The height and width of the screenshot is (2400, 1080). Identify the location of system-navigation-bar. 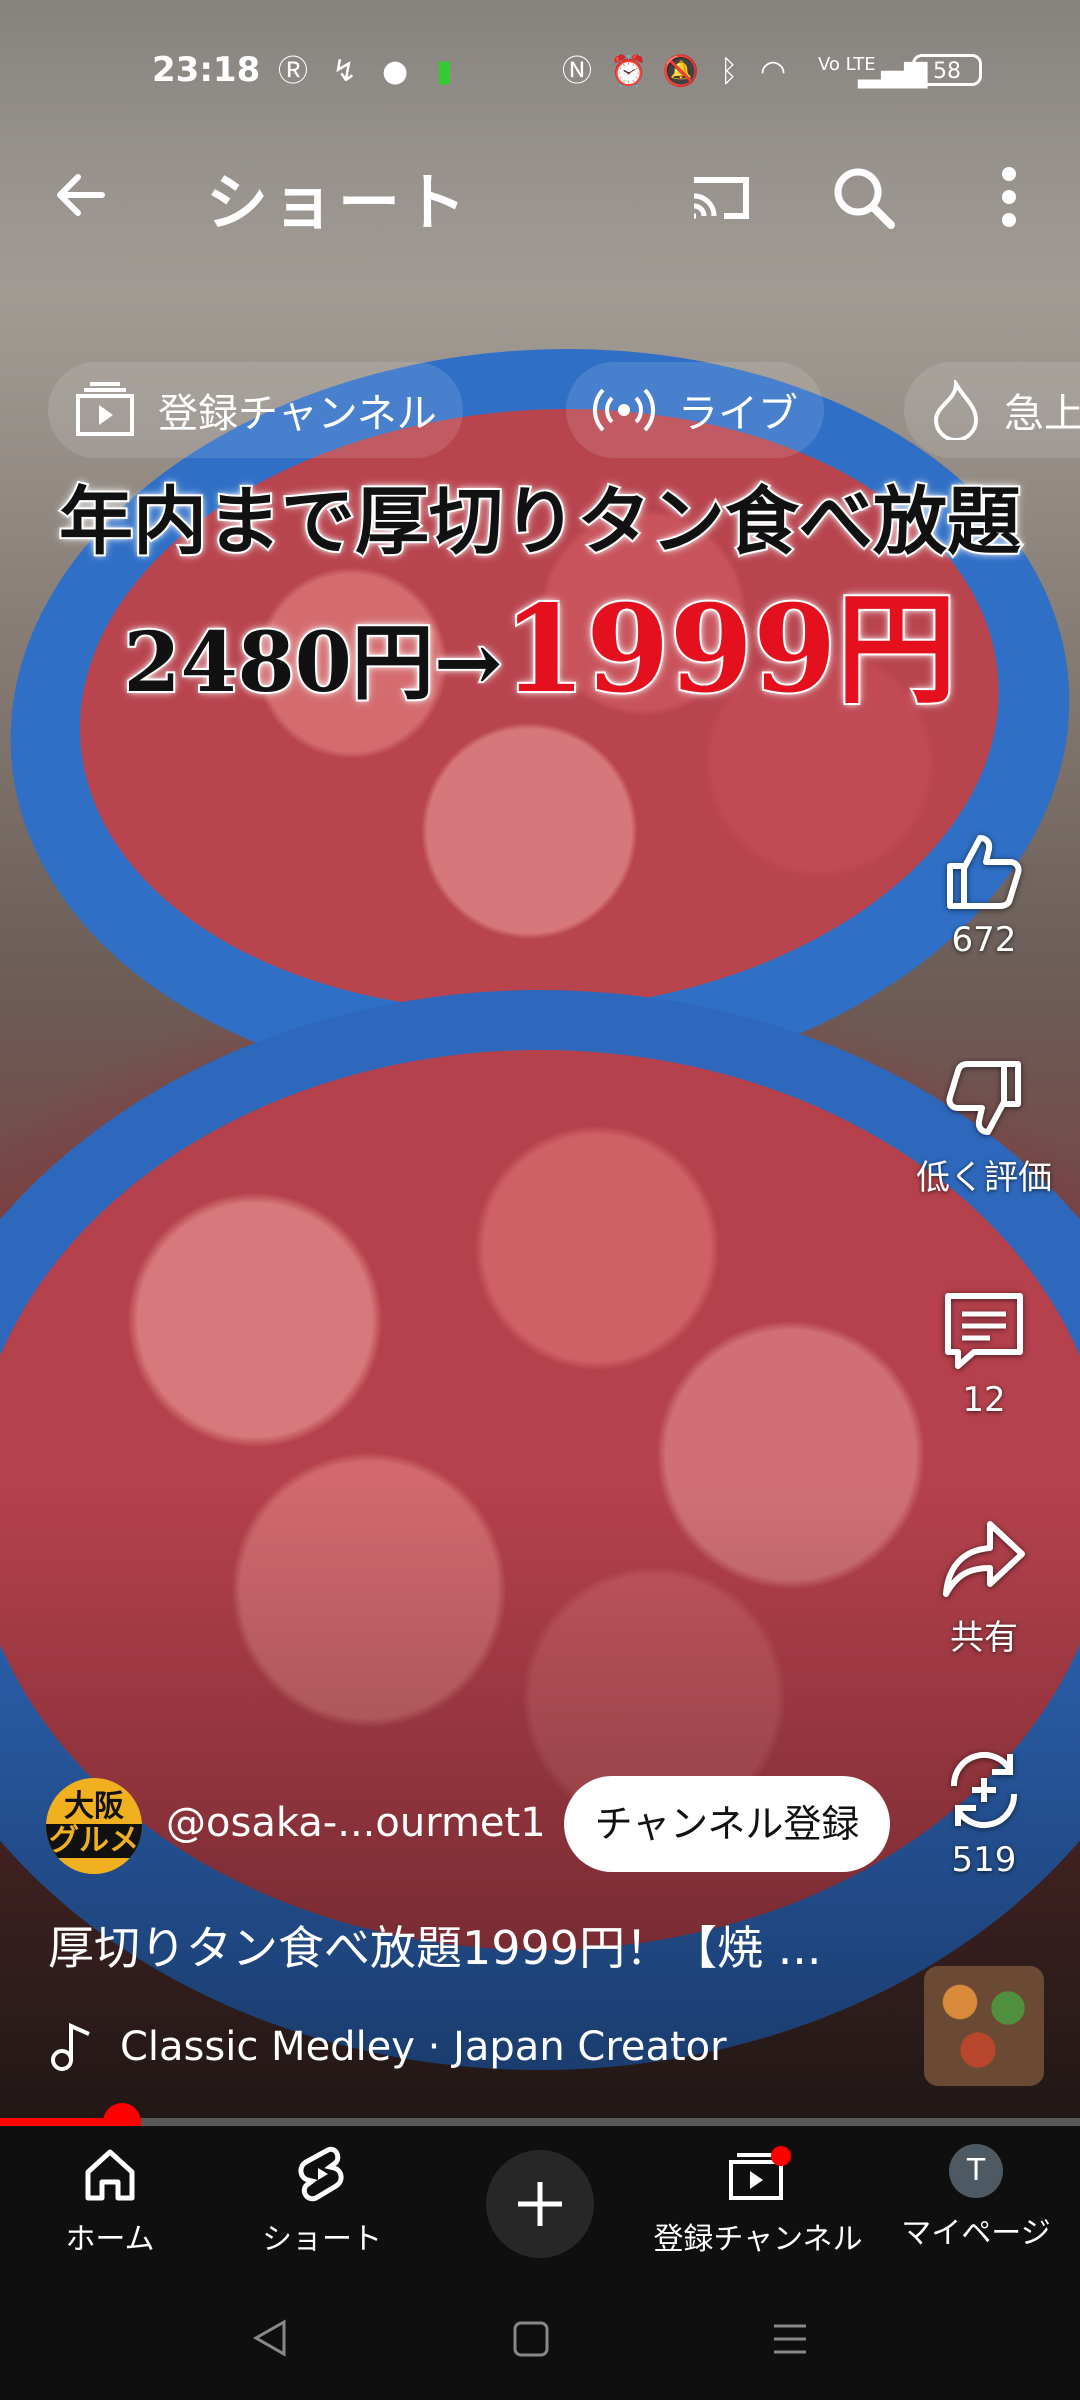
(540, 2338).